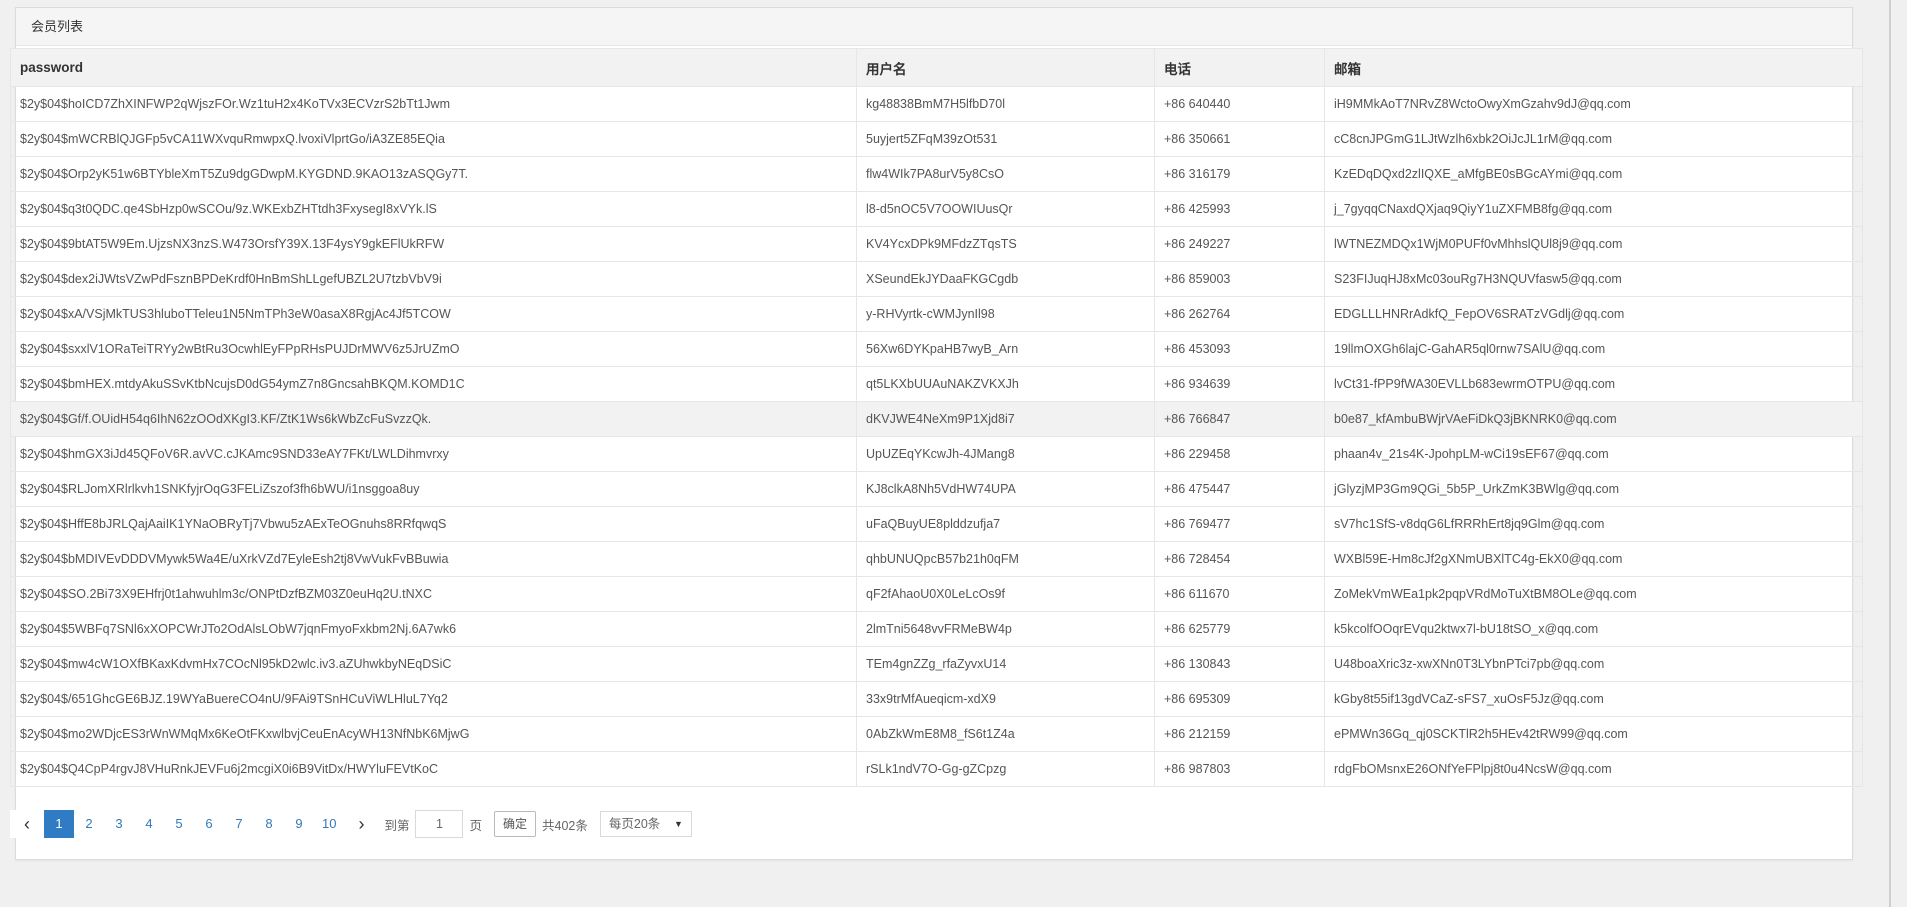 The image size is (1907, 907). I want to click on cell-phone: +86 611670, so click(1239, 594).